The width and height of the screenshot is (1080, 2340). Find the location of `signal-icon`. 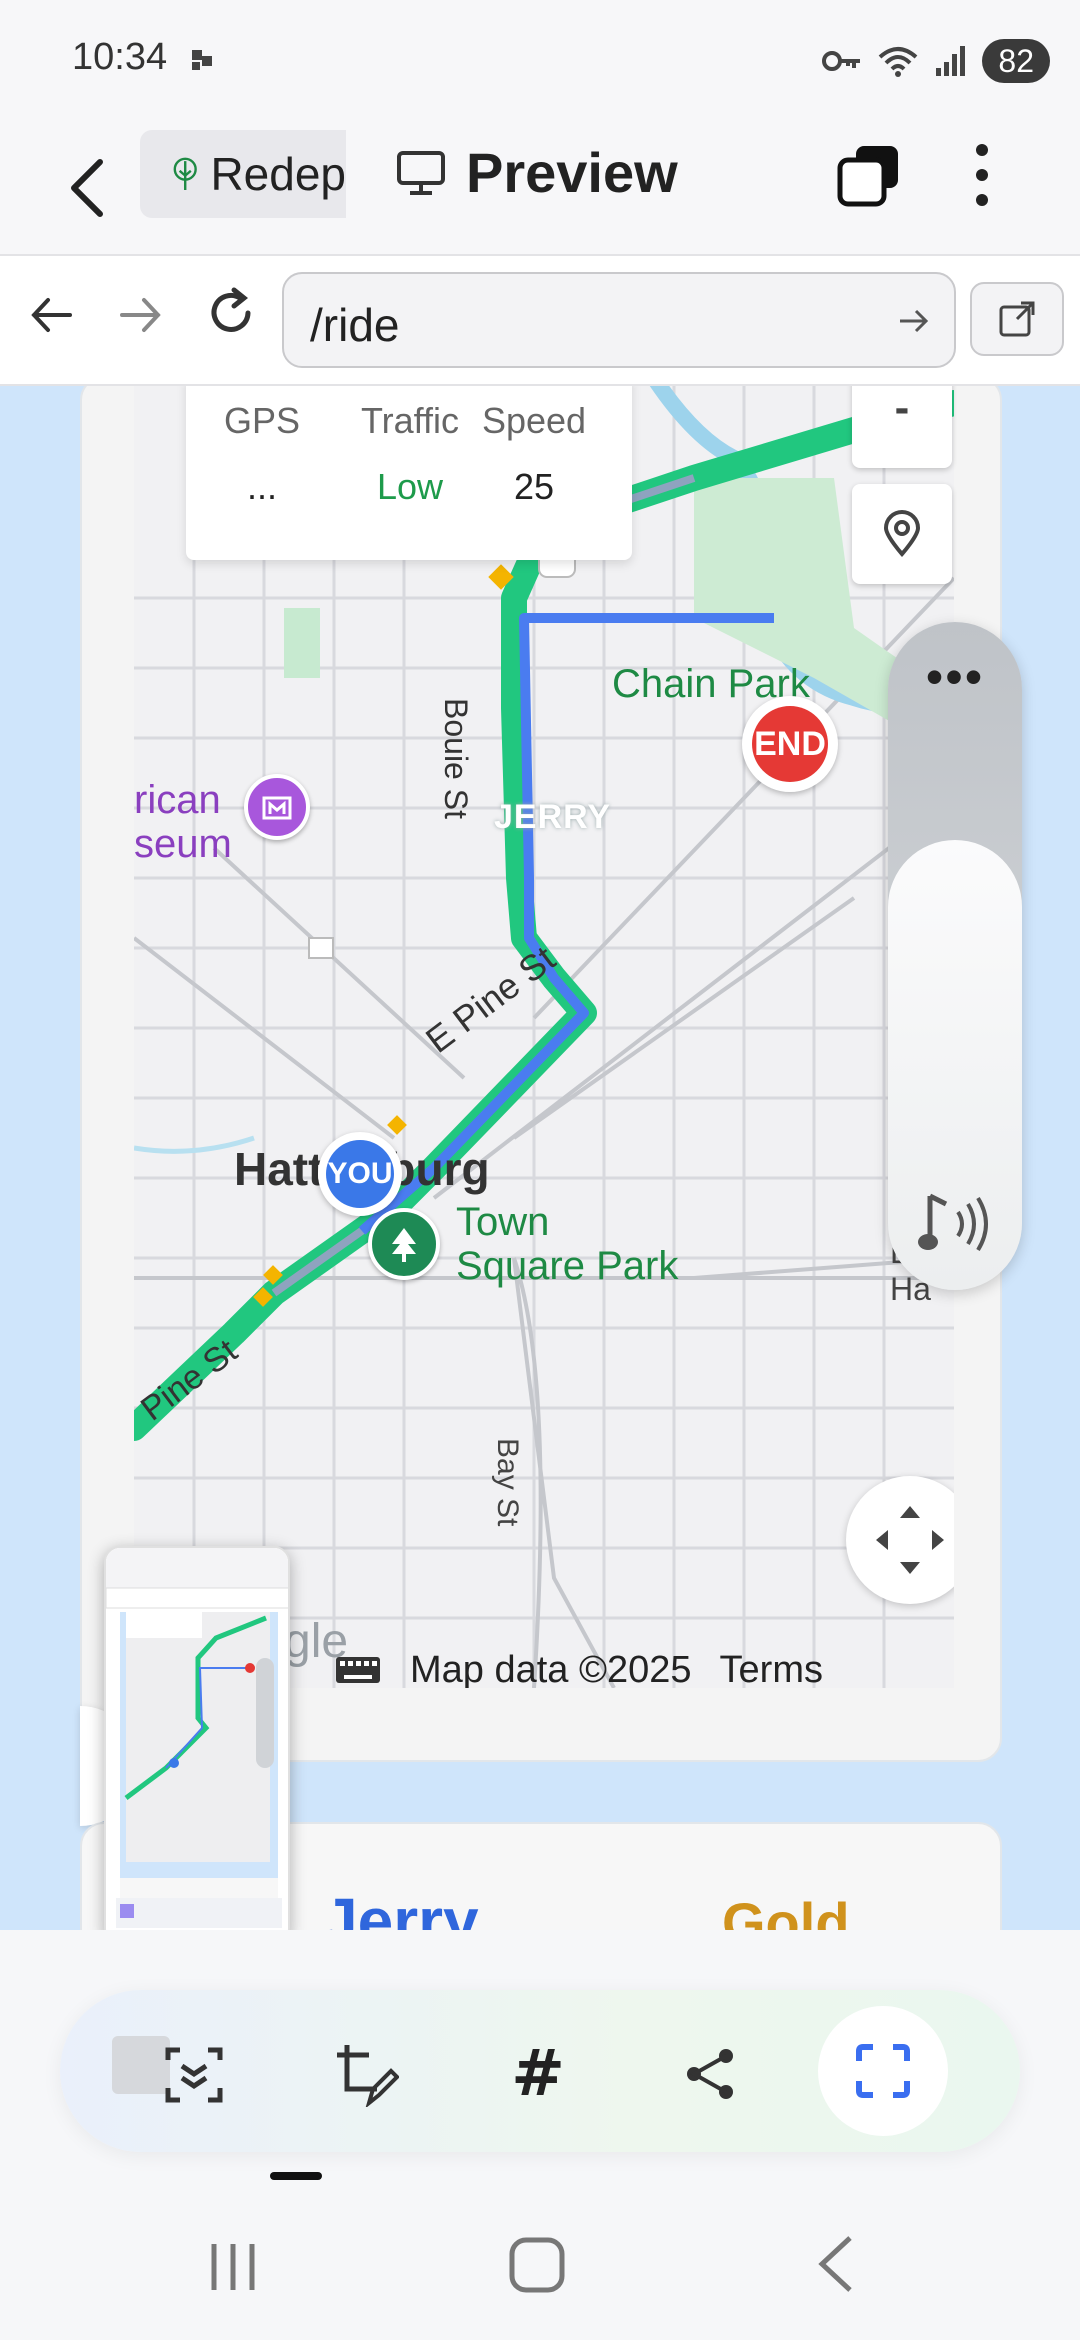

signal-icon is located at coordinates (951, 61).